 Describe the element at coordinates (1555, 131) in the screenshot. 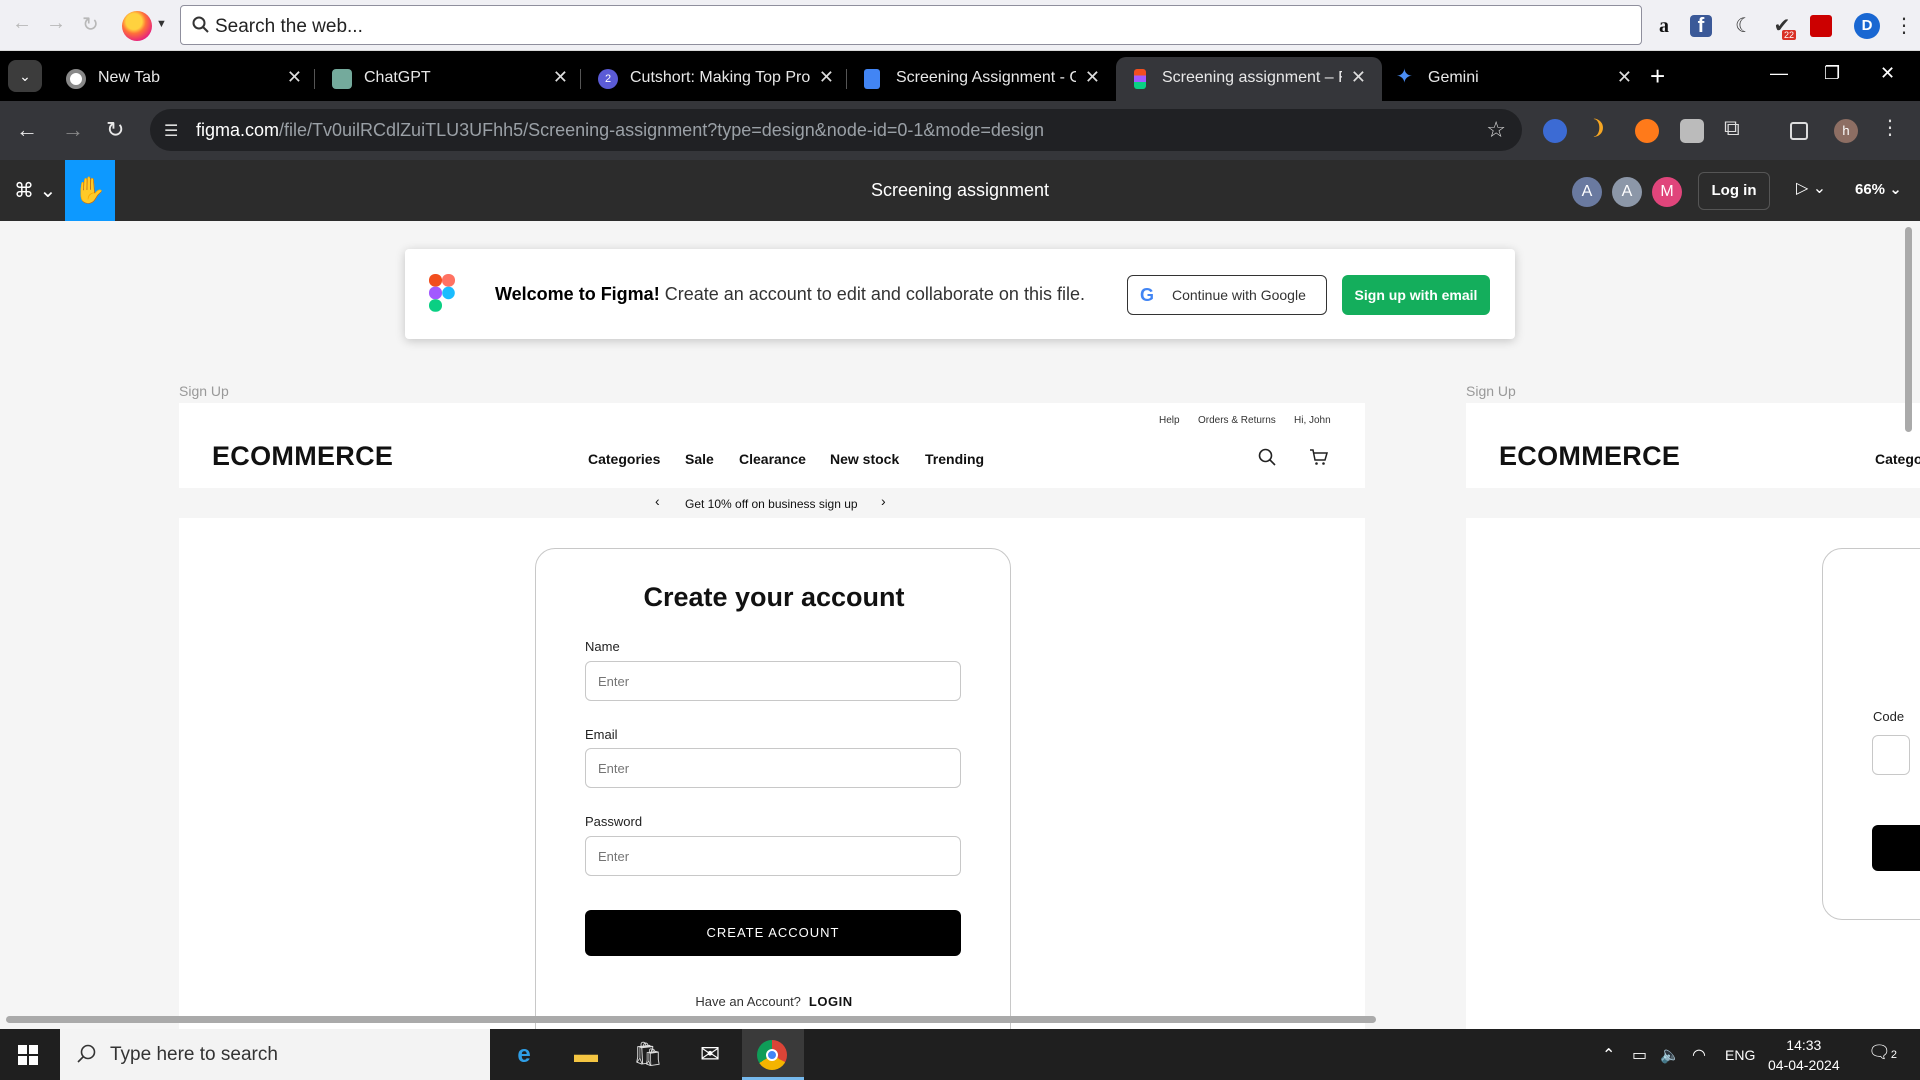

I see `extension-bird-icon` at that location.